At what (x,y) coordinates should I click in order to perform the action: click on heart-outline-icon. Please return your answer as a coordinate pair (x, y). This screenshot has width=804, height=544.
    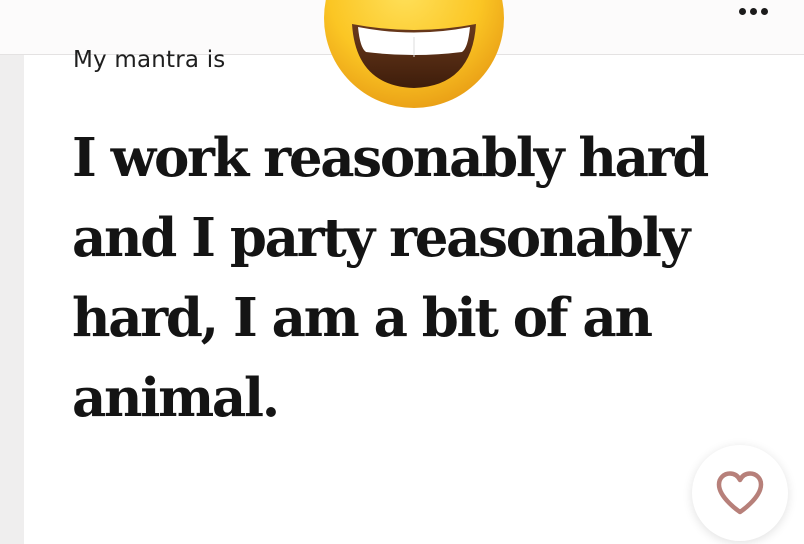
    Looking at the image, I should click on (740, 493).